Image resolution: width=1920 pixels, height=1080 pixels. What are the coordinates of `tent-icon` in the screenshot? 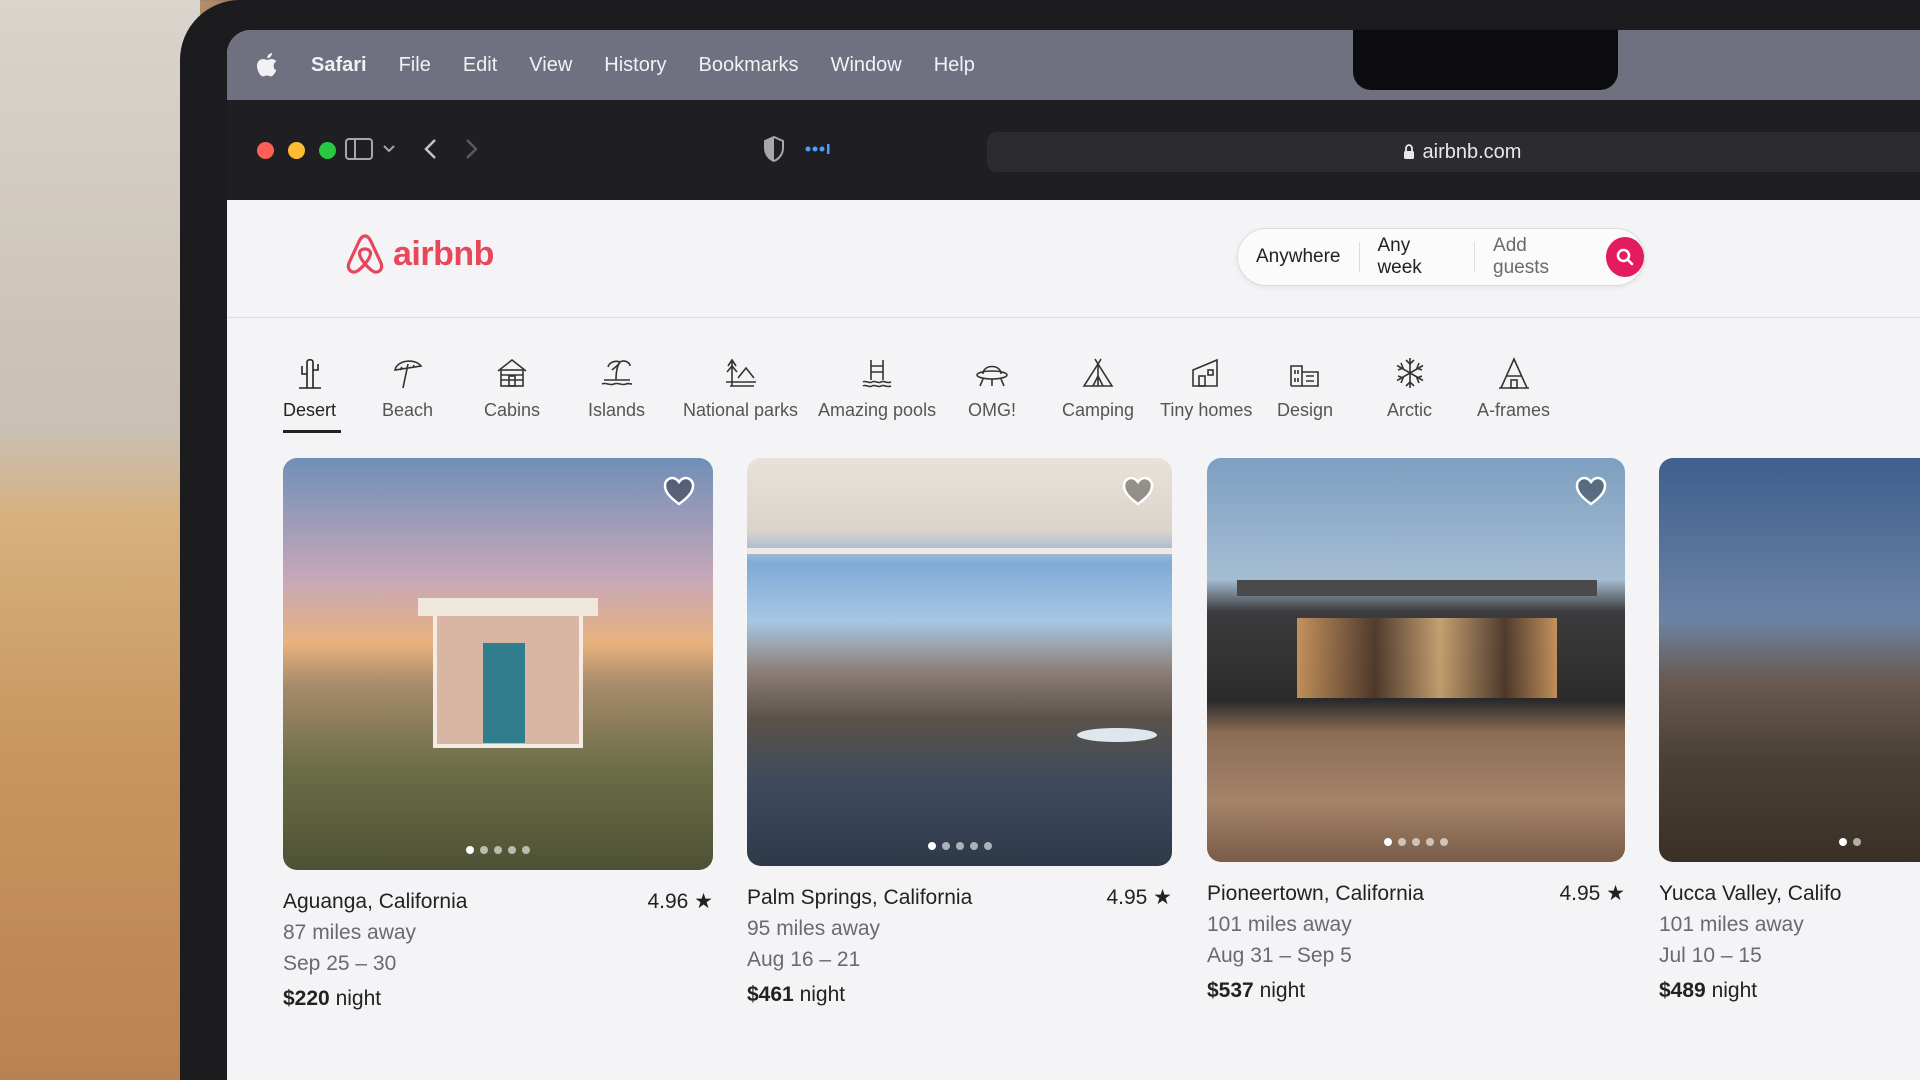 It's located at (1098, 372).